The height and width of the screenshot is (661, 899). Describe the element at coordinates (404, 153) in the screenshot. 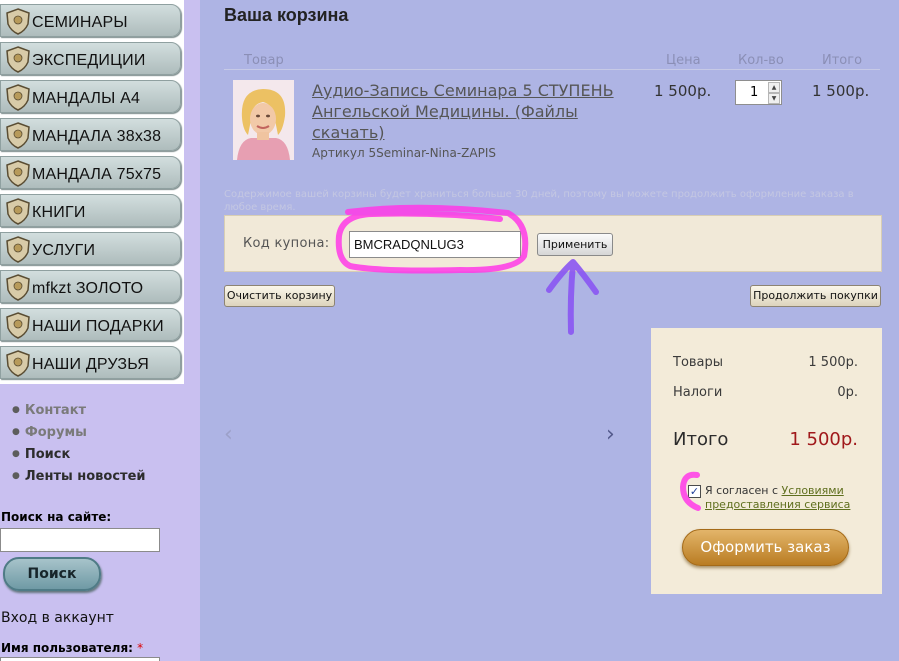

I see `product-sku: Артикул 5Seminar-Nina-ZAPIS` at that location.